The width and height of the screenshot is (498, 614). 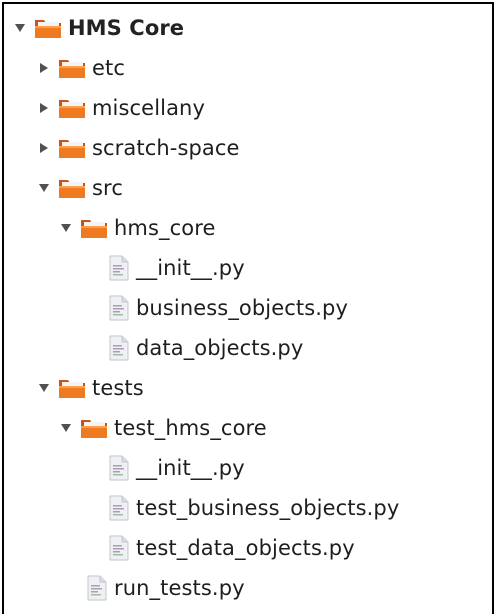 What do you see at coordinates (107, 187) in the screenshot?
I see `tree-node-label: src` at bounding box center [107, 187].